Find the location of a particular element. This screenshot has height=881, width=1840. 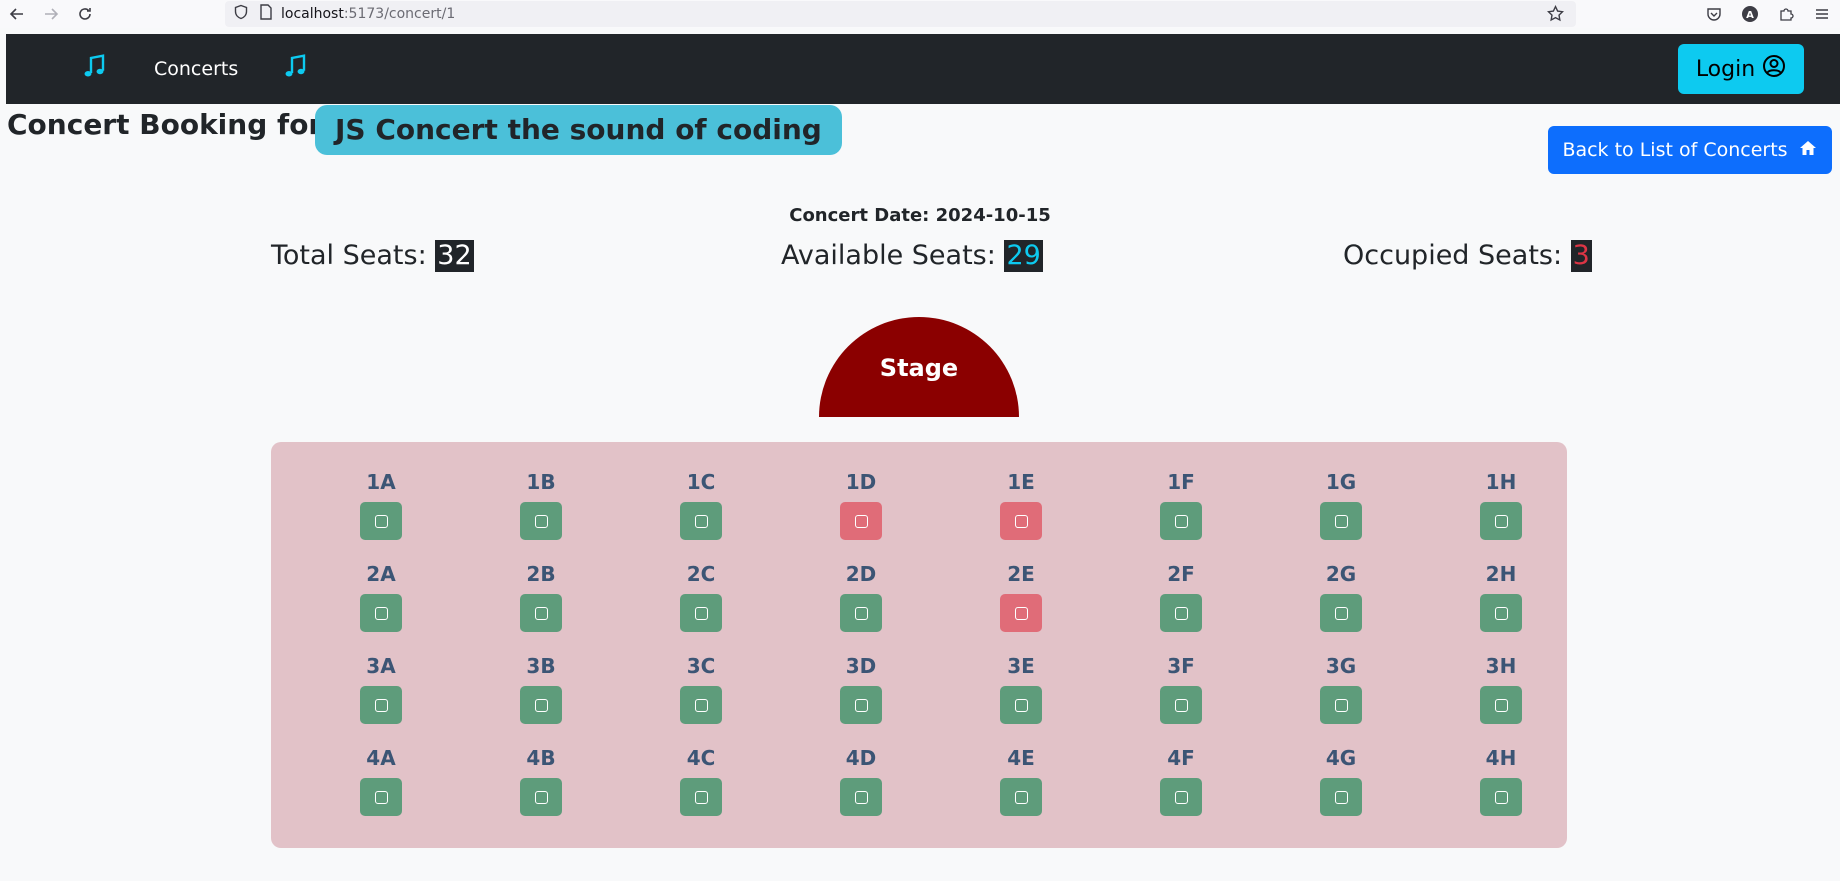

seat-2h: 2H is located at coordinates (1501, 606).